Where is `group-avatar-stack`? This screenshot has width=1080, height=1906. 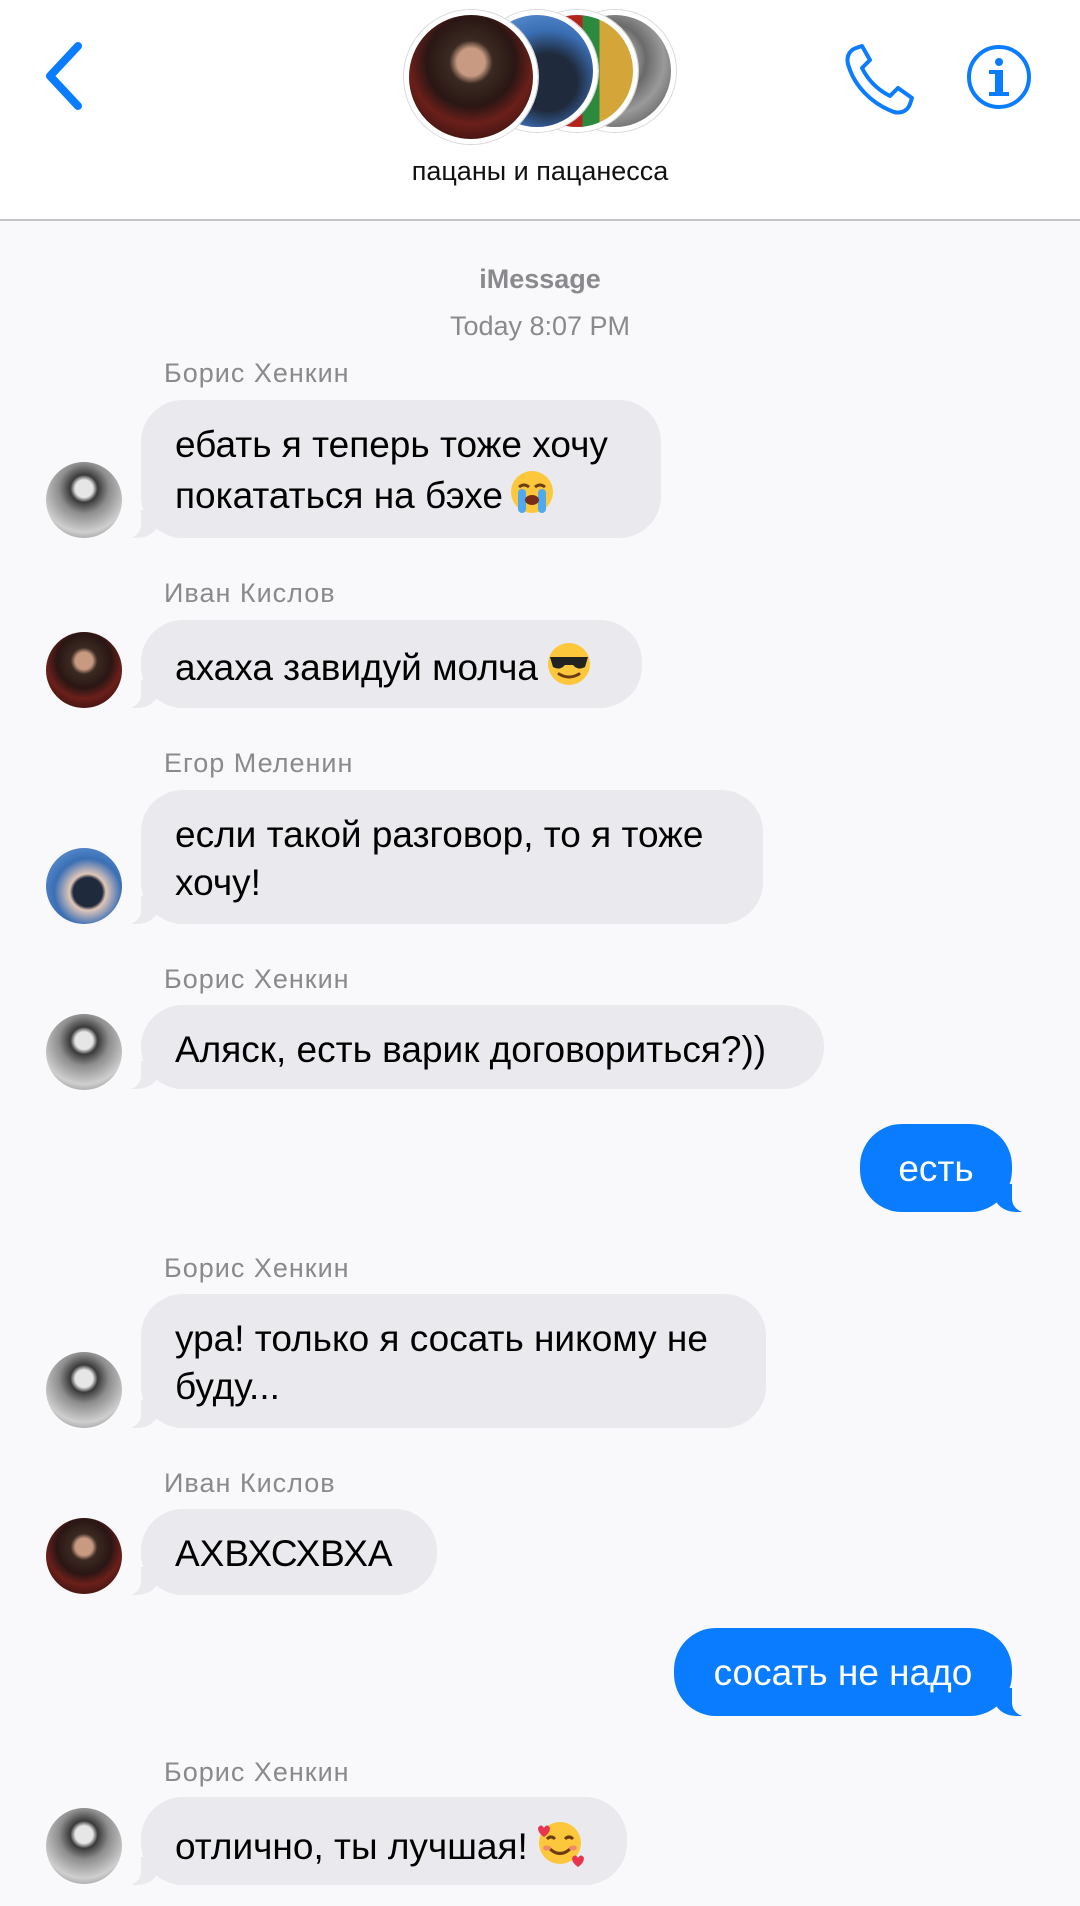
group-avatar-stack is located at coordinates (540, 77).